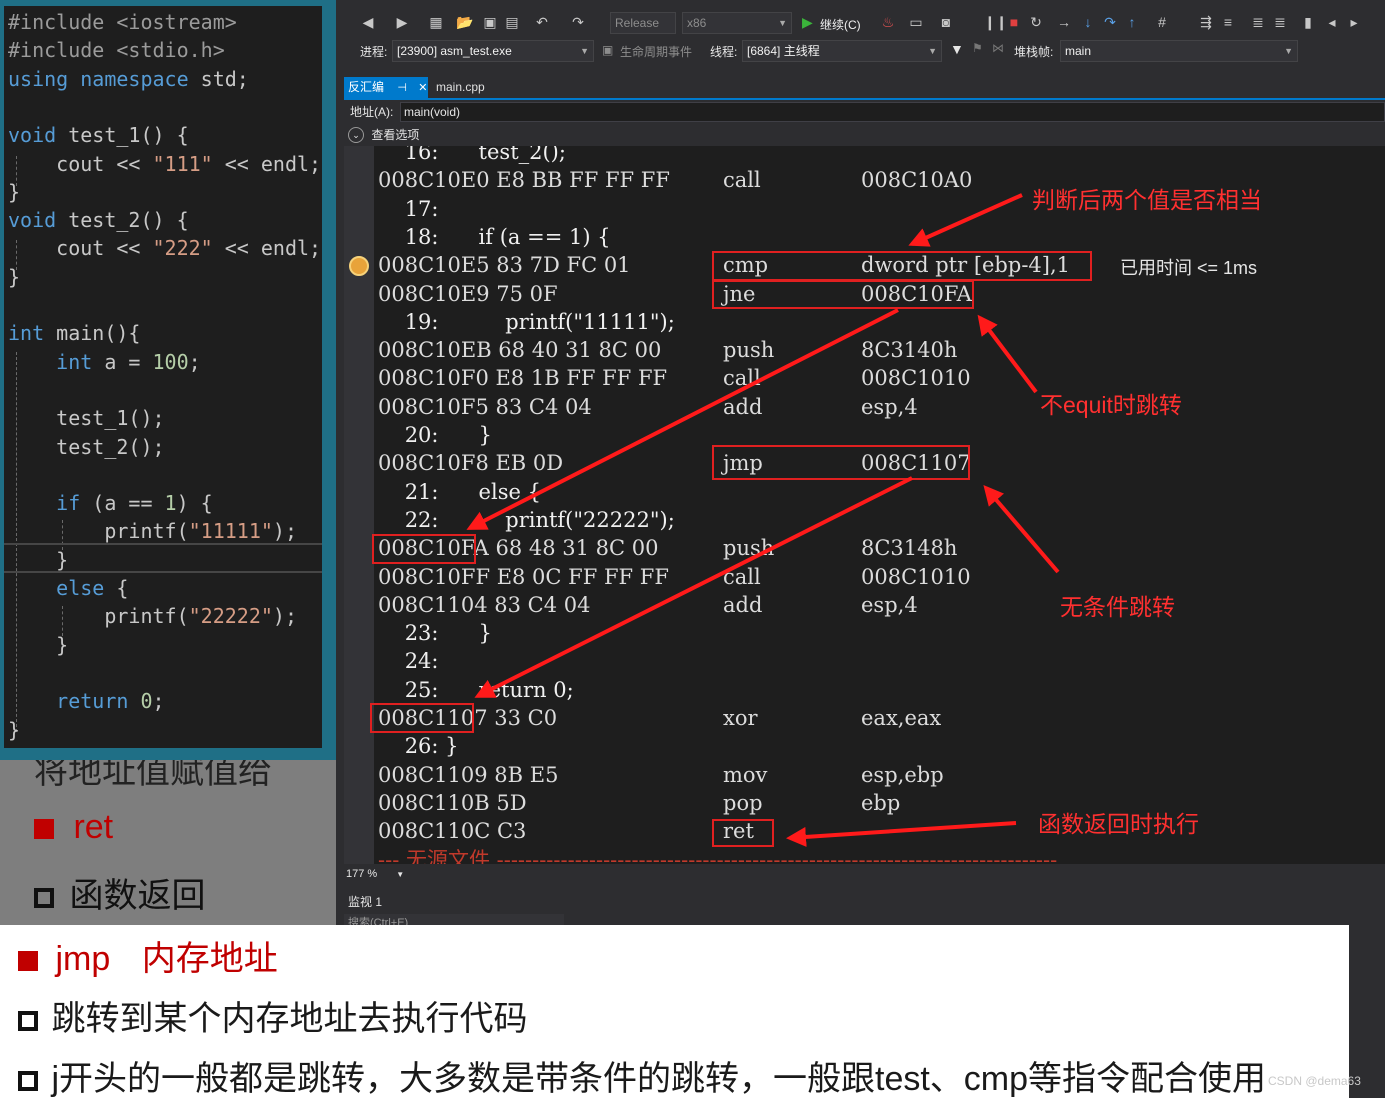 The height and width of the screenshot is (1098, 1385). I want to click on lifecycle-events-button: 生命周期事件, so click(656, 51).